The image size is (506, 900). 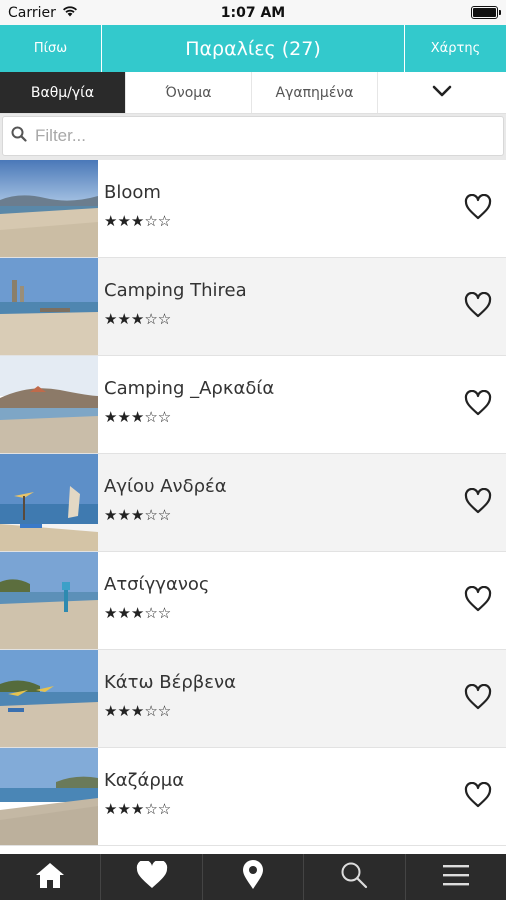 I want to click on beach-name: Αγίου Ανδρέα, so click(x=165, y=486).